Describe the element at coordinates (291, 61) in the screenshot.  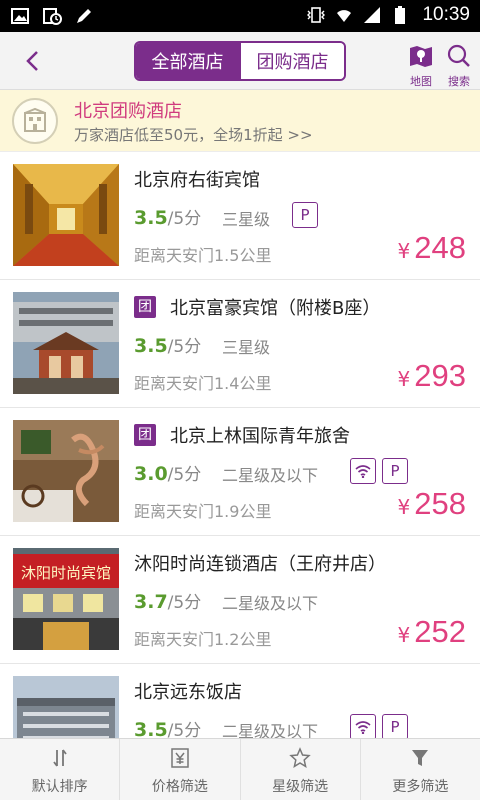
I see `tab-group-hotels: 团购酒店` at that location.